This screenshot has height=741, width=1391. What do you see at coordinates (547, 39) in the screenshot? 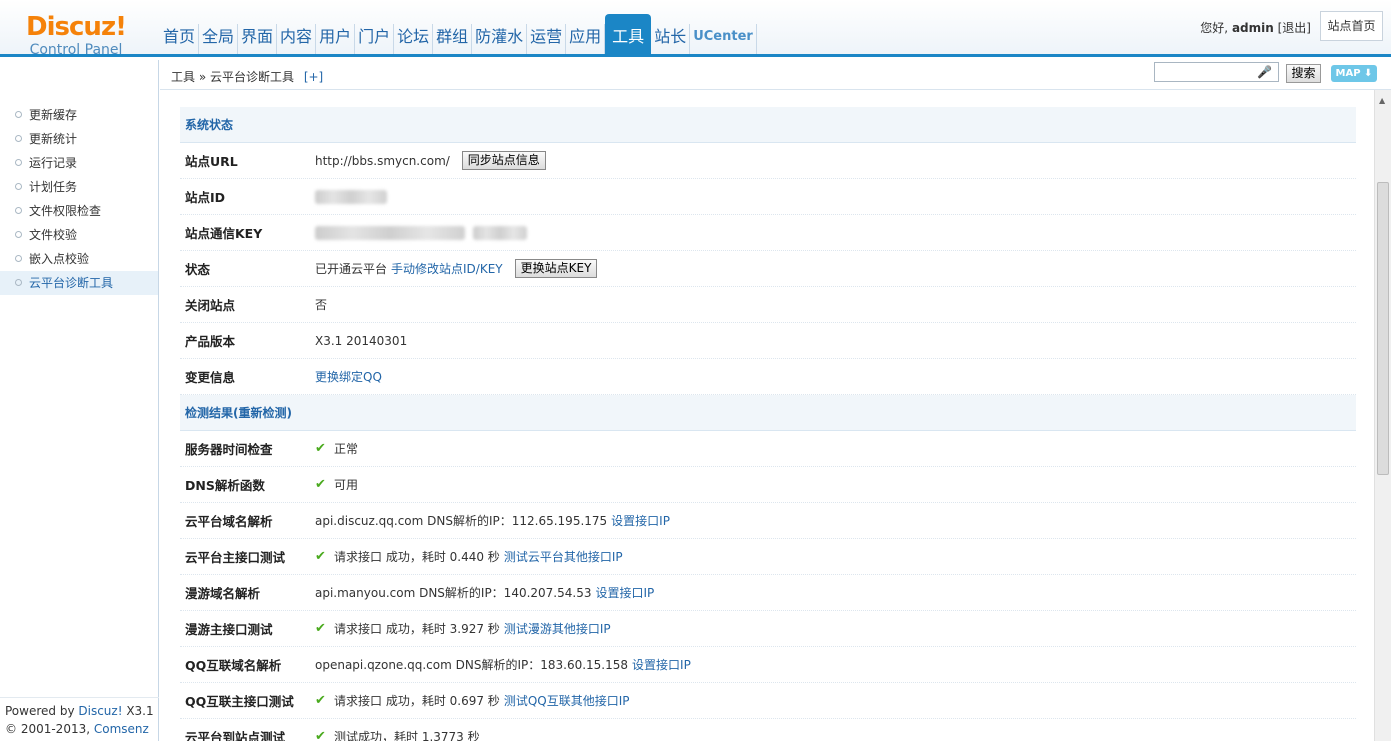
I see `nav-operations: 运营` at bounding box center [547, 39].